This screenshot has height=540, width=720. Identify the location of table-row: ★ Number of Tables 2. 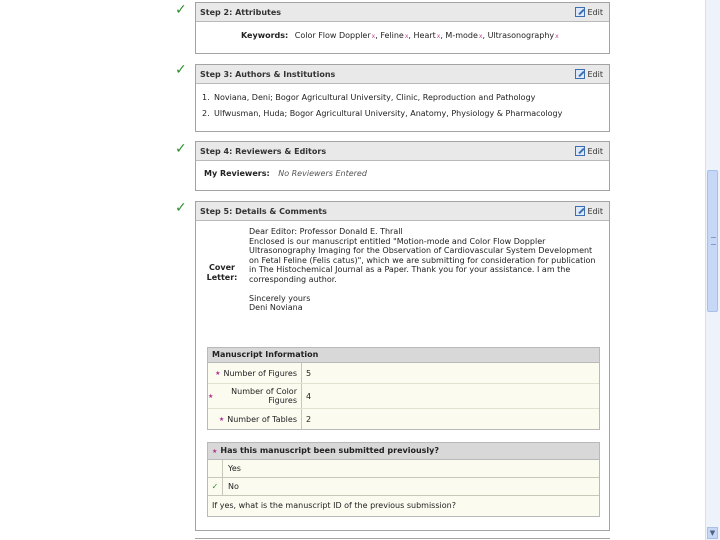
(403, 419).